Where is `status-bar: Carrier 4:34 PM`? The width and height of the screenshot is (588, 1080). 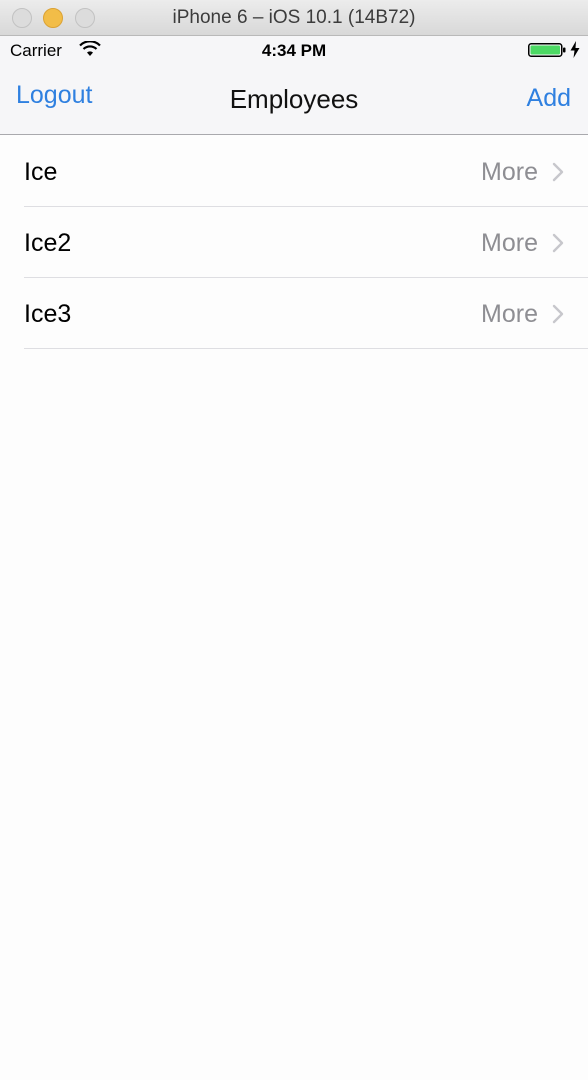
status-bar: Carrier 4:34 PM is located at coordinates (294, 50).